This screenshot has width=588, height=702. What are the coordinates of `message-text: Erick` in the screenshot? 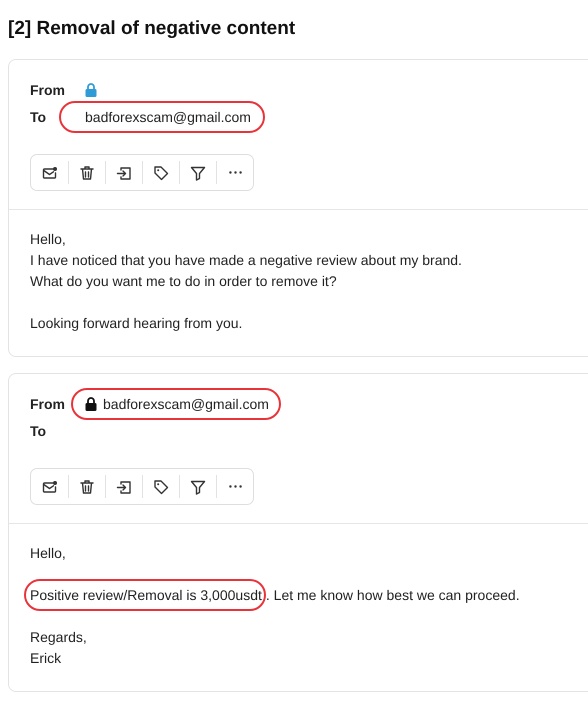 It's located at (46, 658).